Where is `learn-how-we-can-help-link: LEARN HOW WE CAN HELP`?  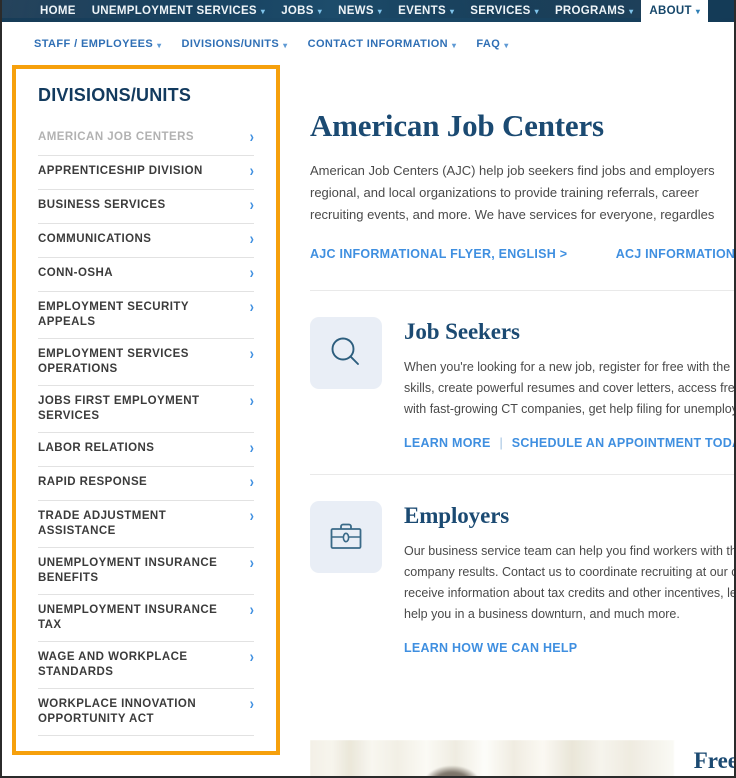 learn-how-we-can-help-link: LEARN HOW WE CAN HELP is located at coordinates (490, 648).